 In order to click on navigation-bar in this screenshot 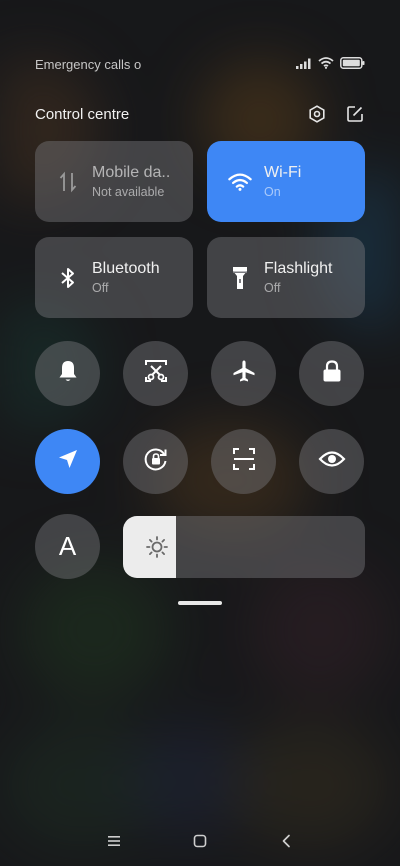, I will do `click(200, 841)`.